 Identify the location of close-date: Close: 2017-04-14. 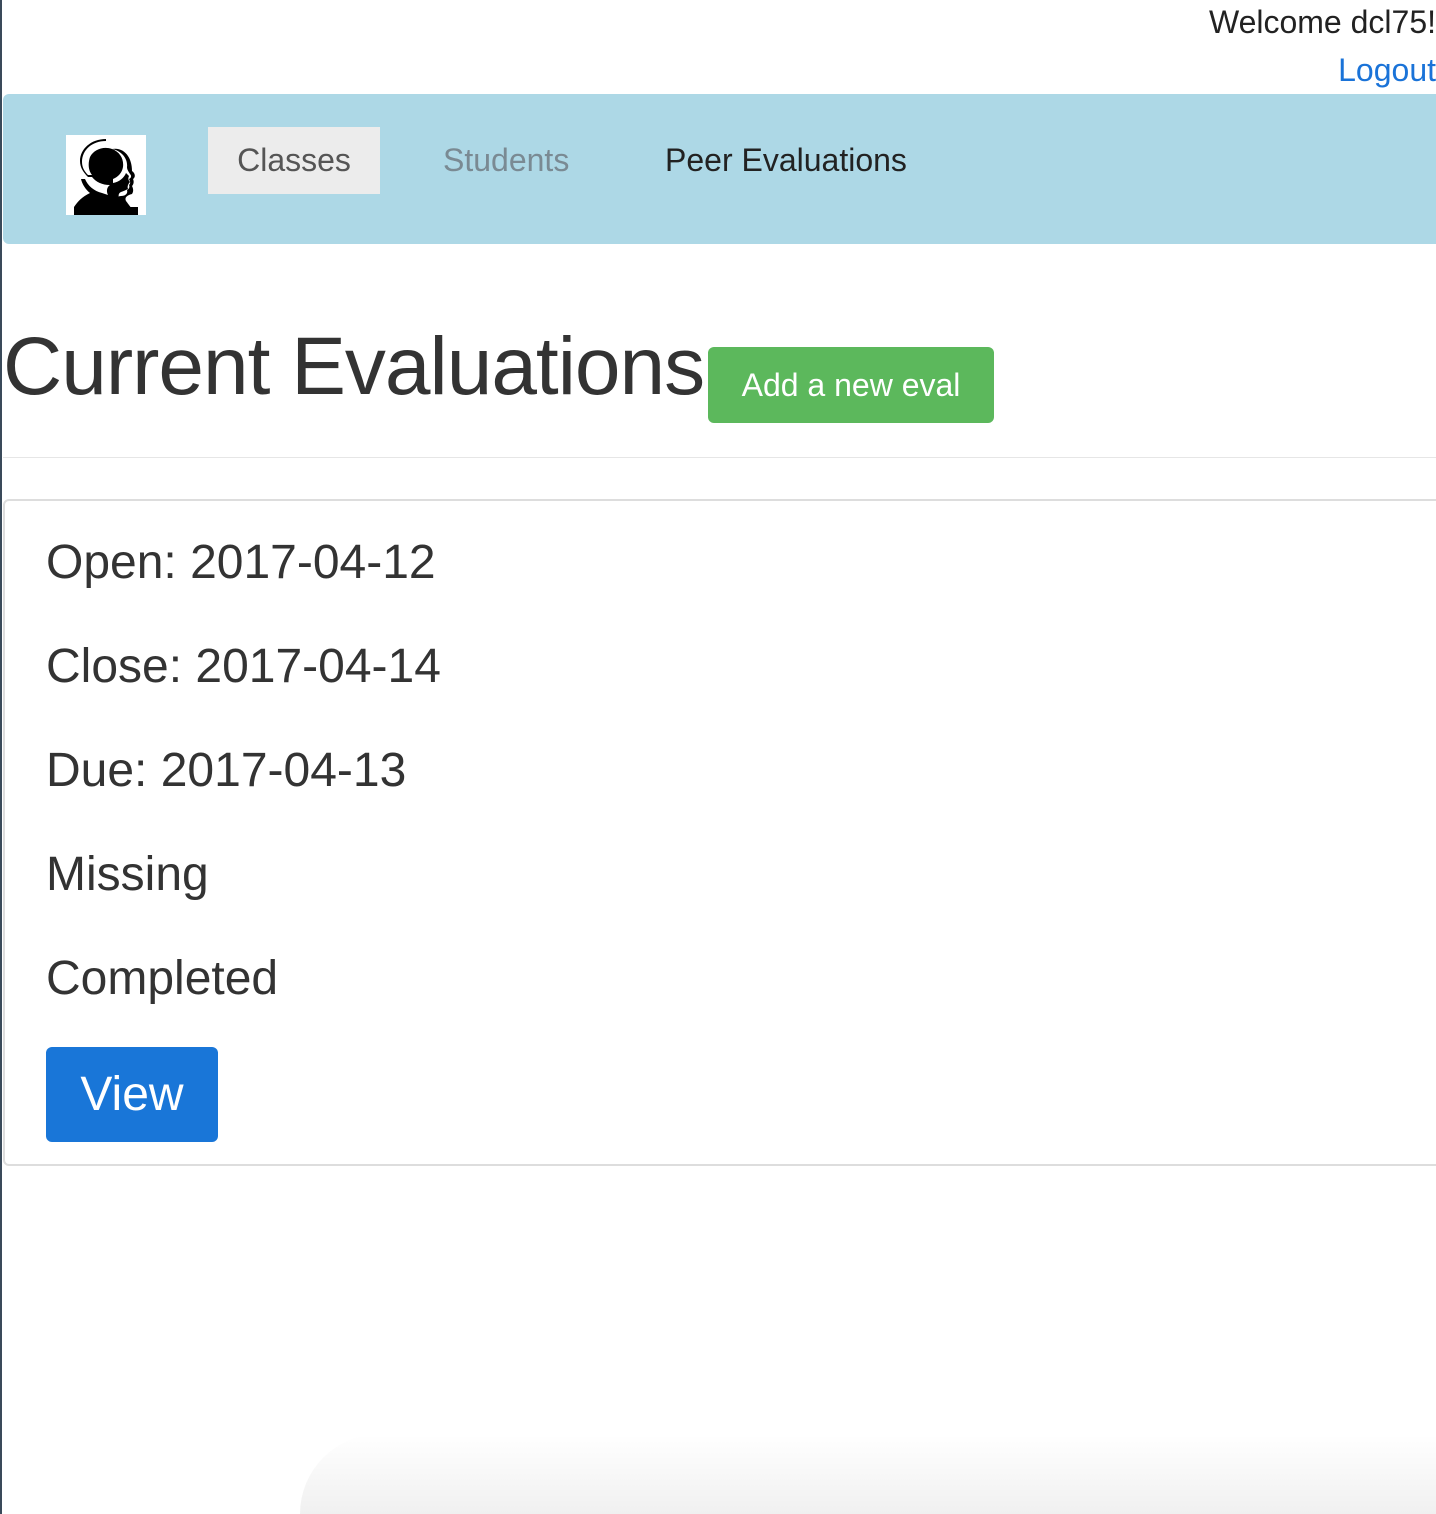
(243, 666).